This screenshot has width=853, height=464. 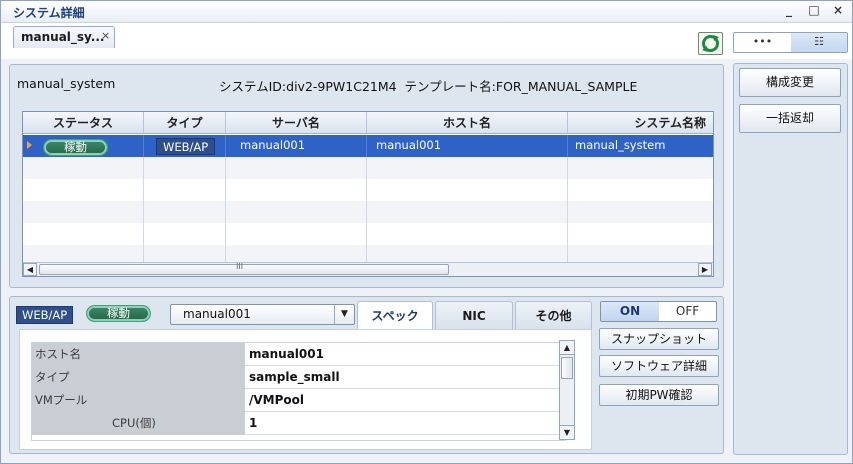 What do you see at coordinates (426, 41) in the screenshot?
I see `document-tab-bar: manual_sy... × ••• ☷` at bounding box center [426, 41].